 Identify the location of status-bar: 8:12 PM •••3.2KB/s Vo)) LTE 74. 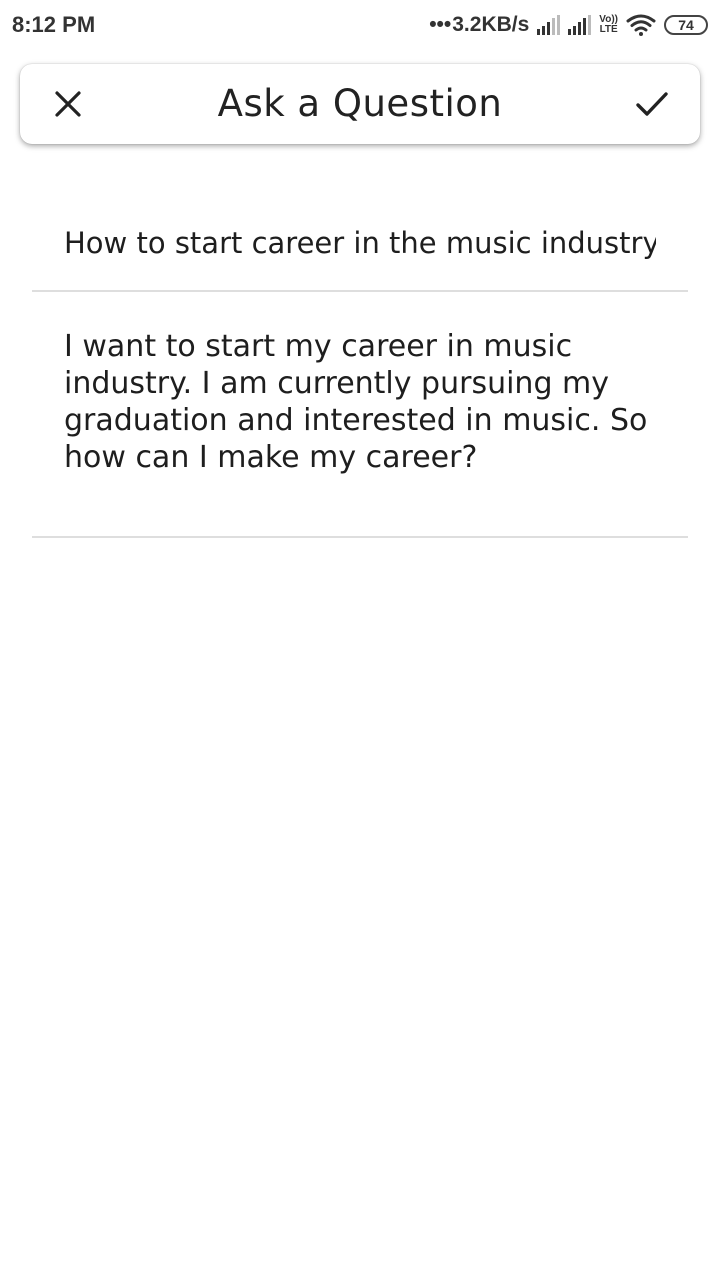
(360, 26).